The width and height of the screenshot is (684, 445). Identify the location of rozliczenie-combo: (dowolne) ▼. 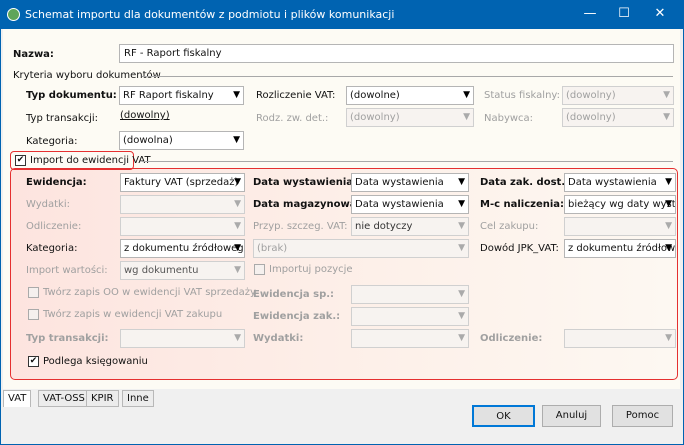
(410, 95).